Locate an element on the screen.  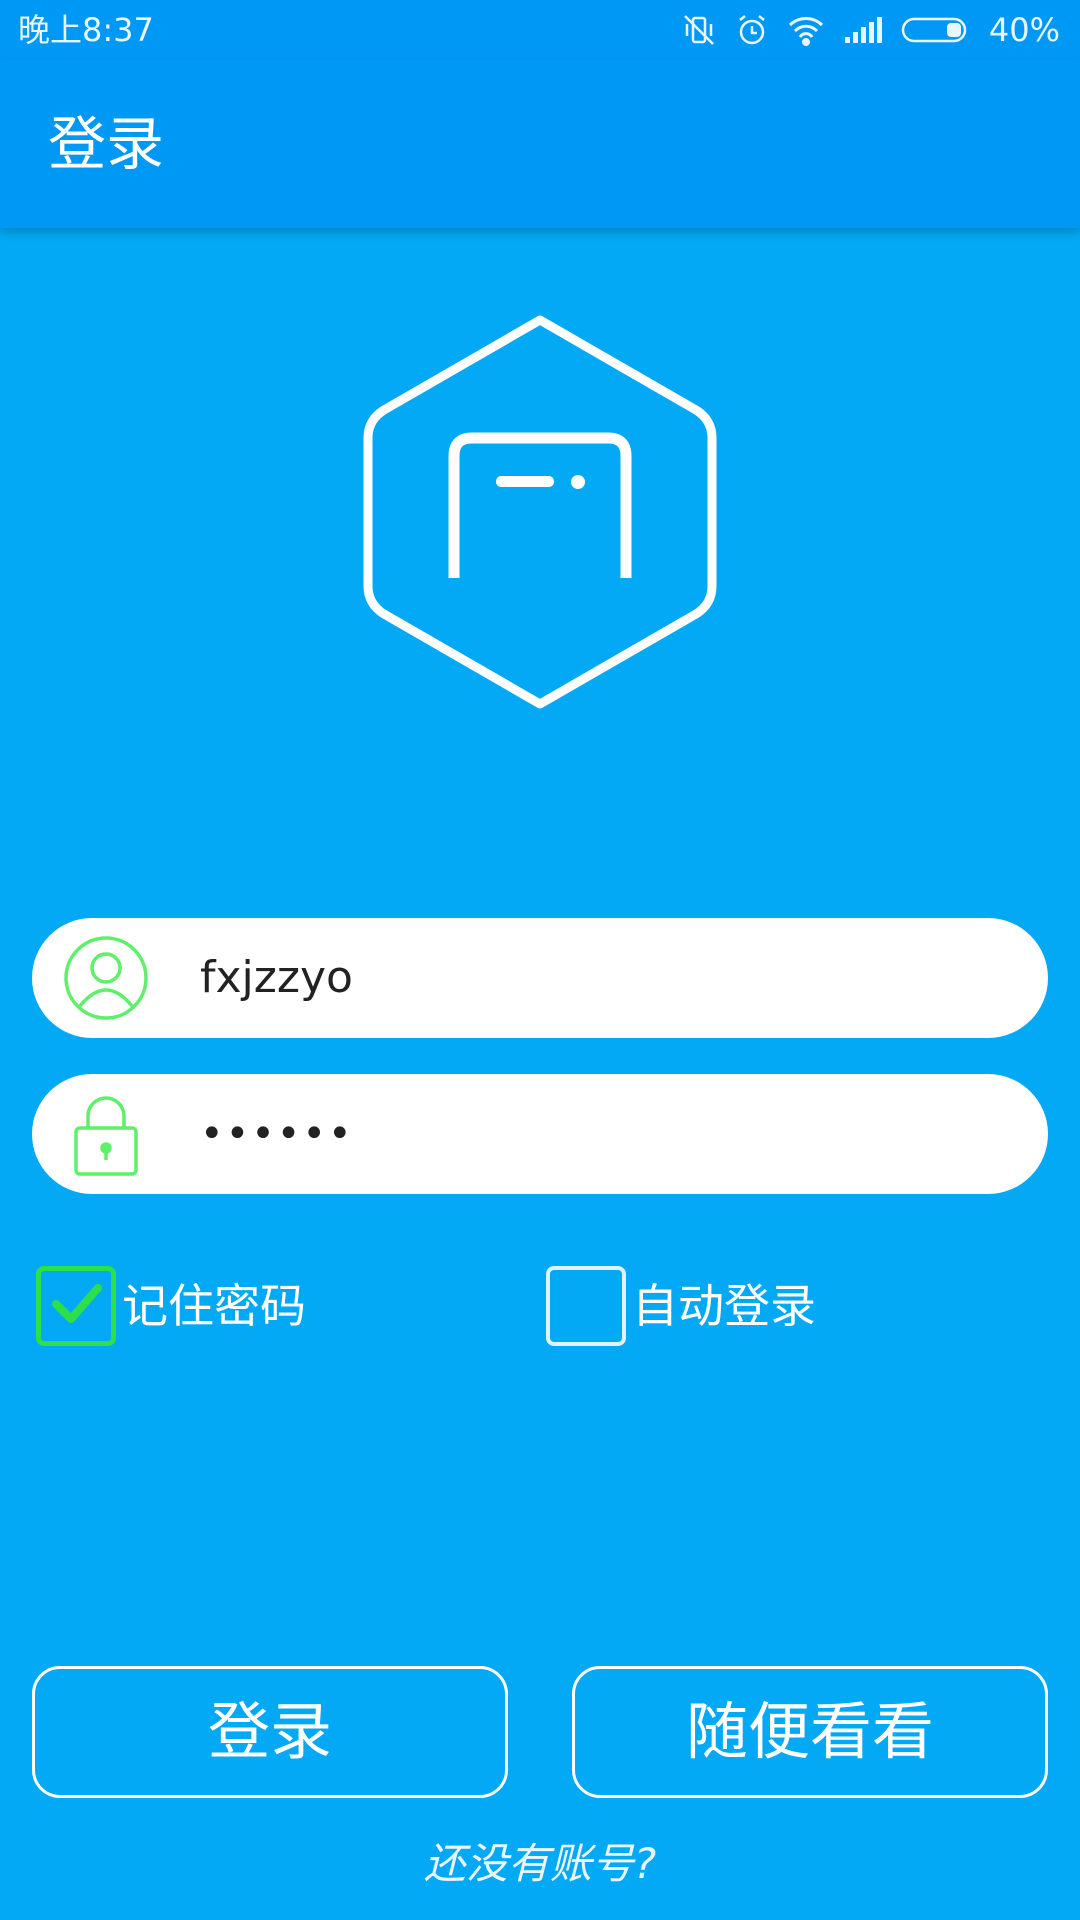
alarm-icon is located at coordinates (752, 30).